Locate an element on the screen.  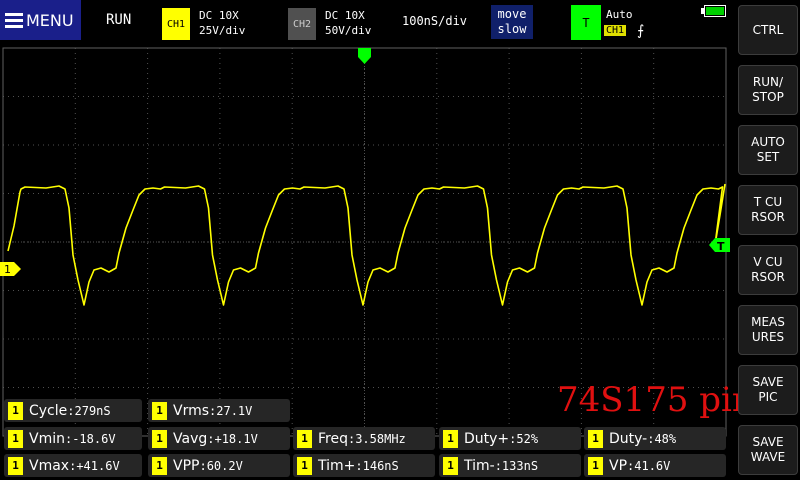
measurement-vp: 1 VP:41.6V is located at coordinates (655, 465).